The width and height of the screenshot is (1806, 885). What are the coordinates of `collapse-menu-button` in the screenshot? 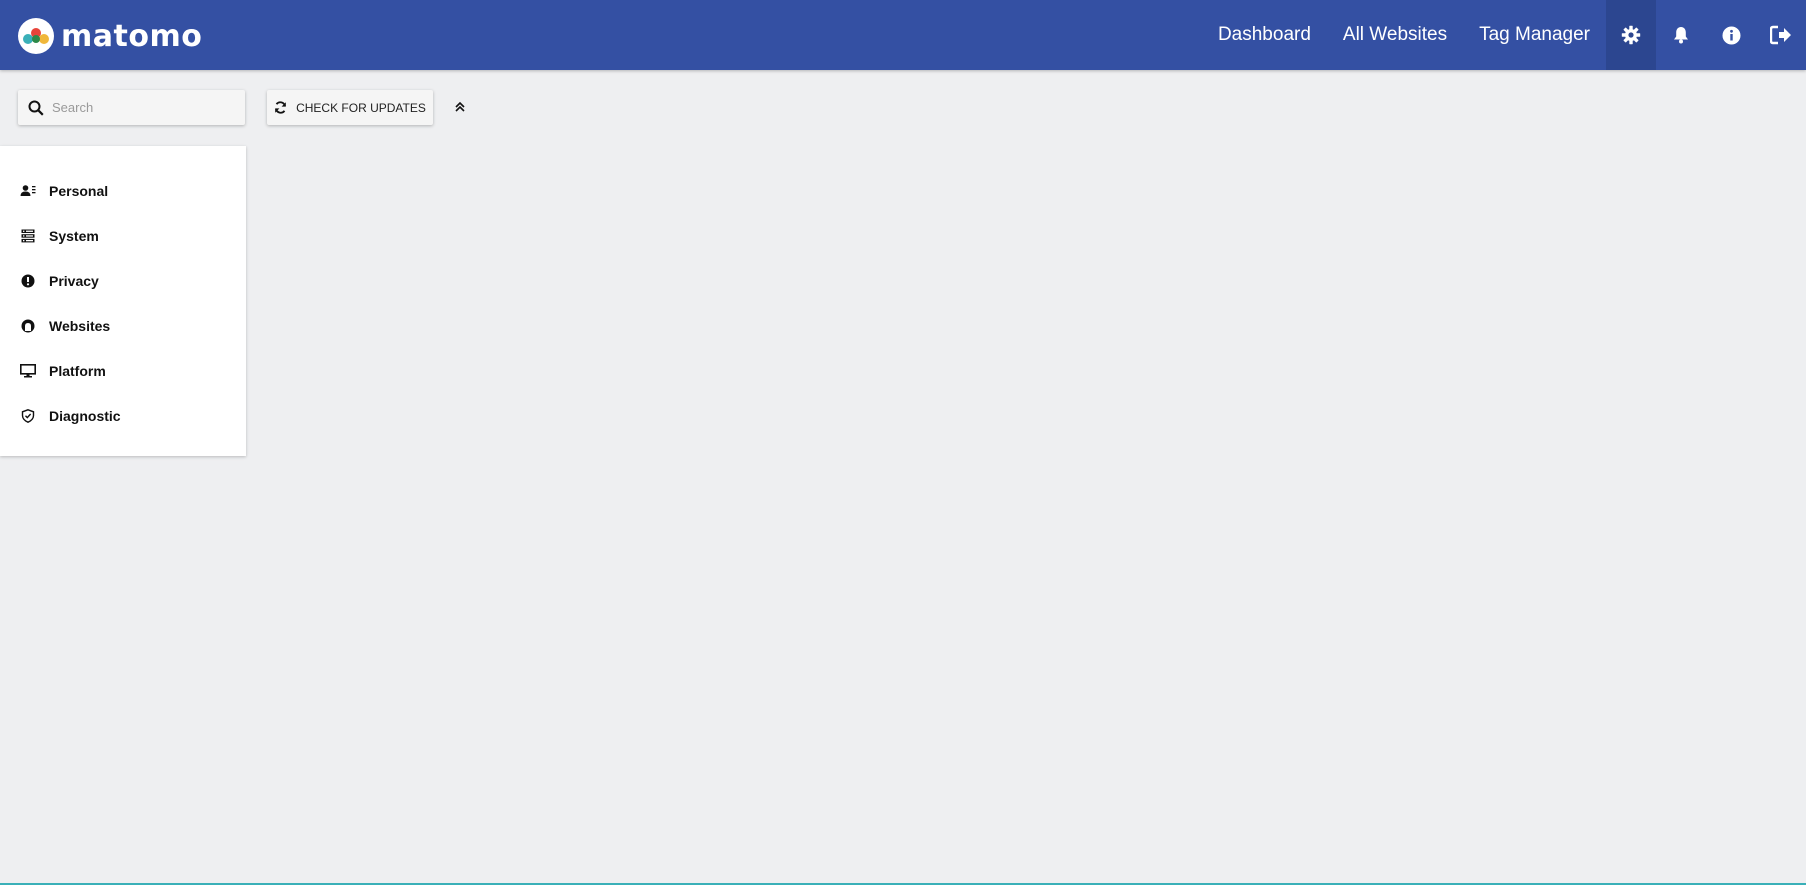 It's located at (460, 107).